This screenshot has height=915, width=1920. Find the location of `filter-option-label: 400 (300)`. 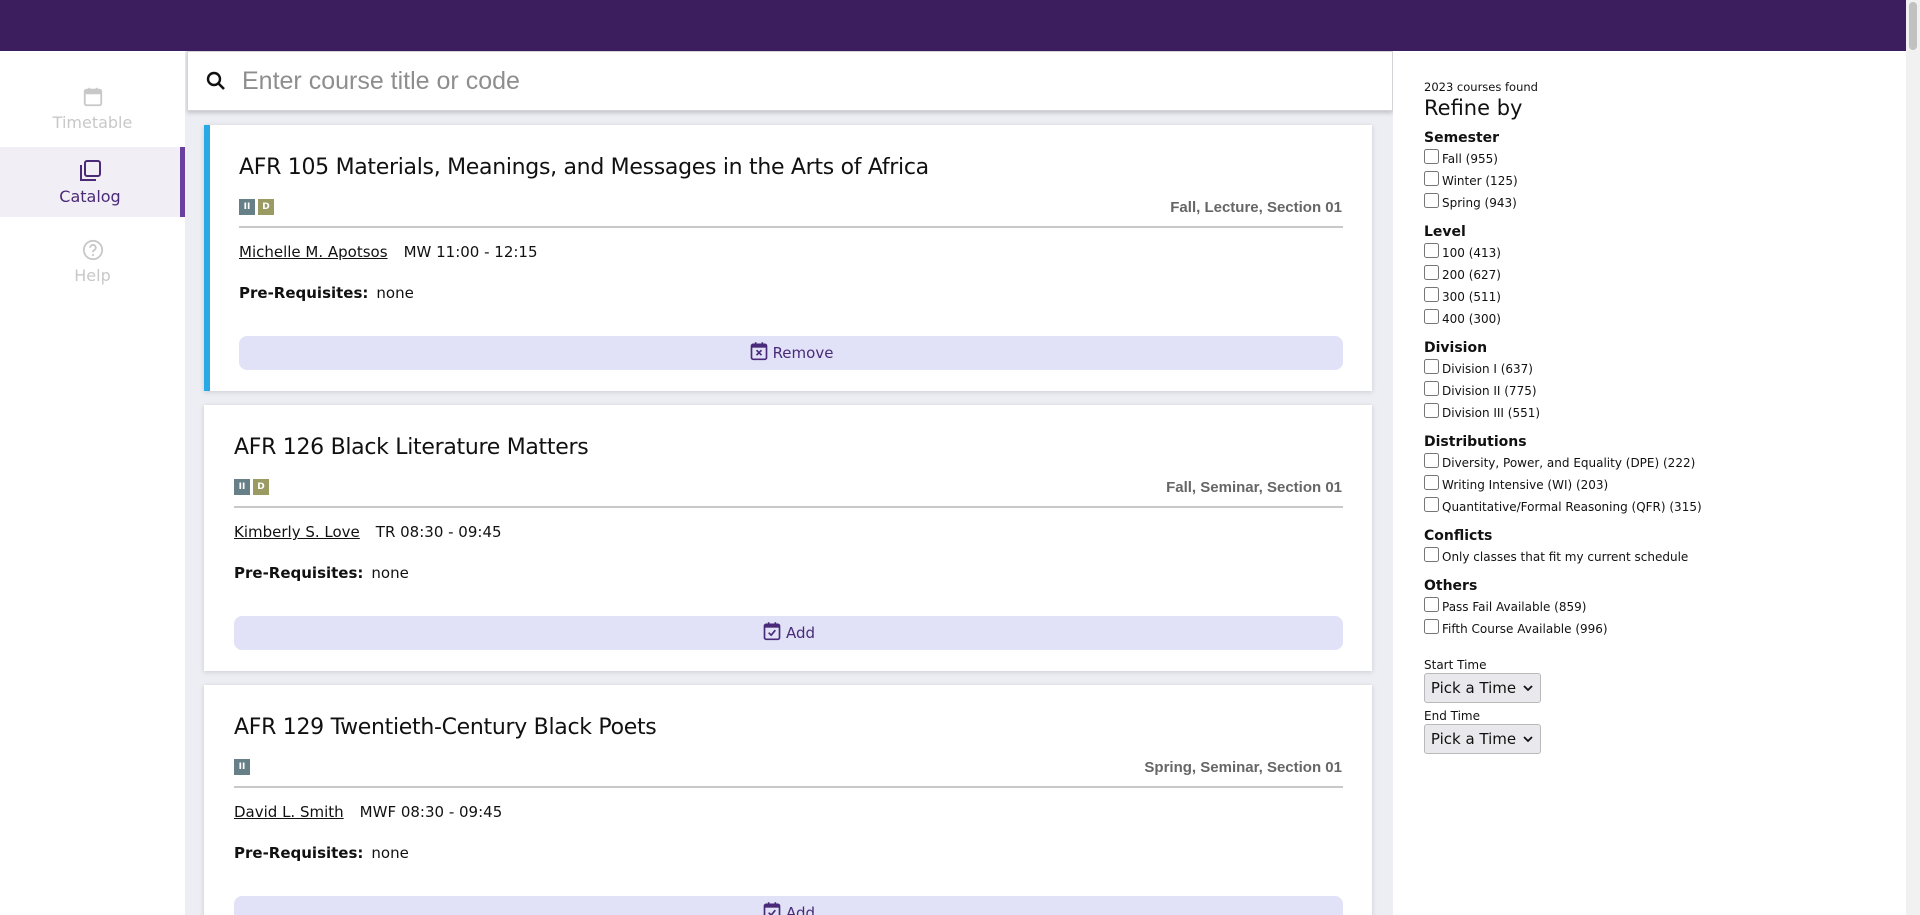

filter-option-label: 400 (300) is located at coordinates (1471, 319).